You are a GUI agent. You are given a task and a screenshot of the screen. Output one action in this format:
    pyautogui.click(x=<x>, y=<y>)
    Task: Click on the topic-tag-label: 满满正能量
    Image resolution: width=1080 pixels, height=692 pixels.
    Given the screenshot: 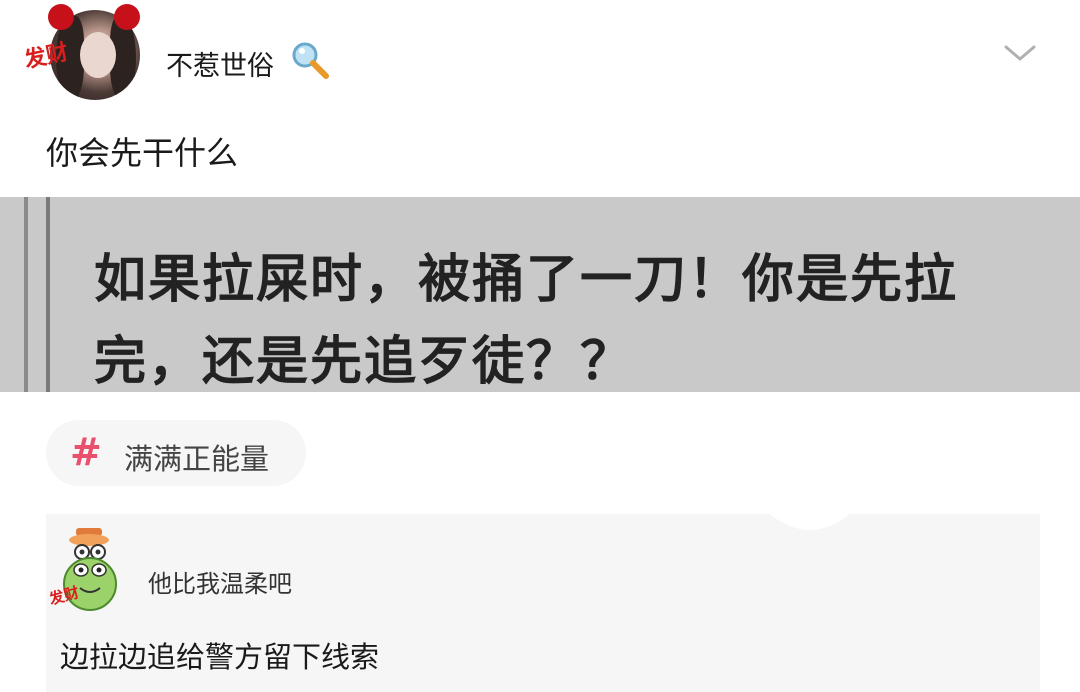 What is the action you would take?
    pyautogui.click(x=197, y=459)
    